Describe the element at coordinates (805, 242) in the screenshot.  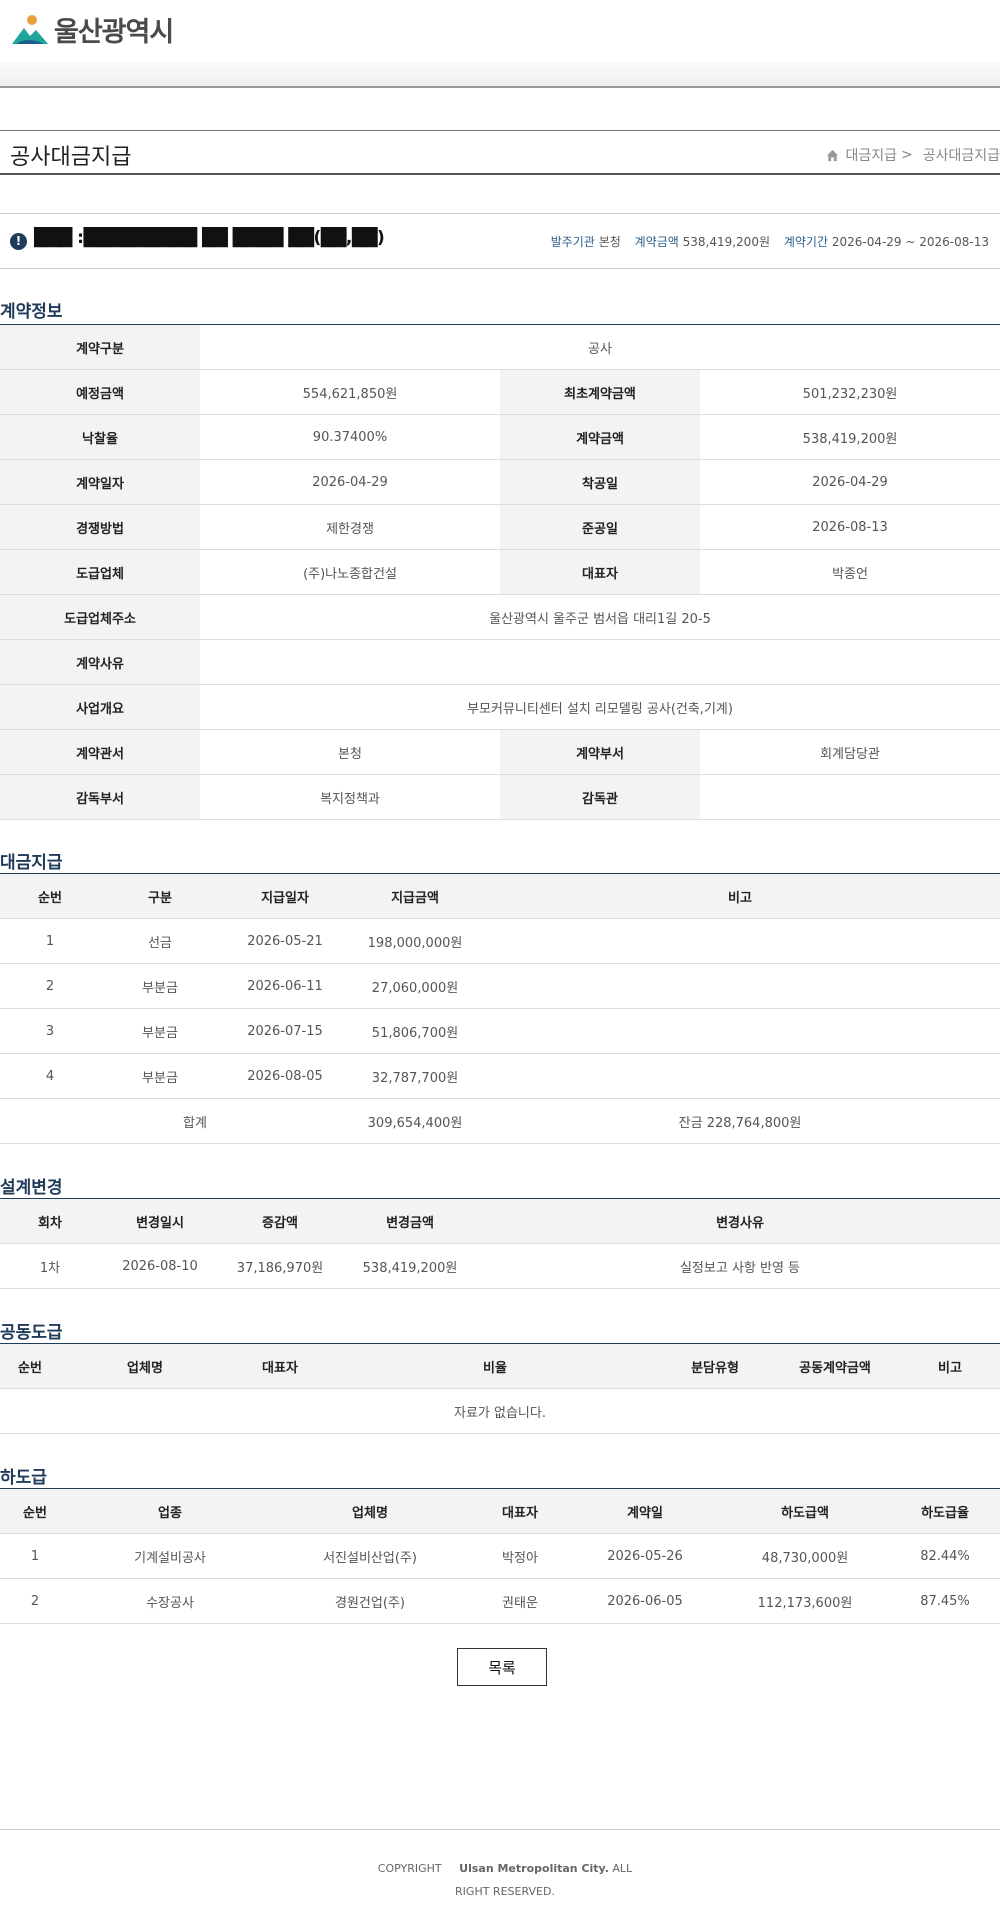
I see `period-label: 계약기간` at that location.